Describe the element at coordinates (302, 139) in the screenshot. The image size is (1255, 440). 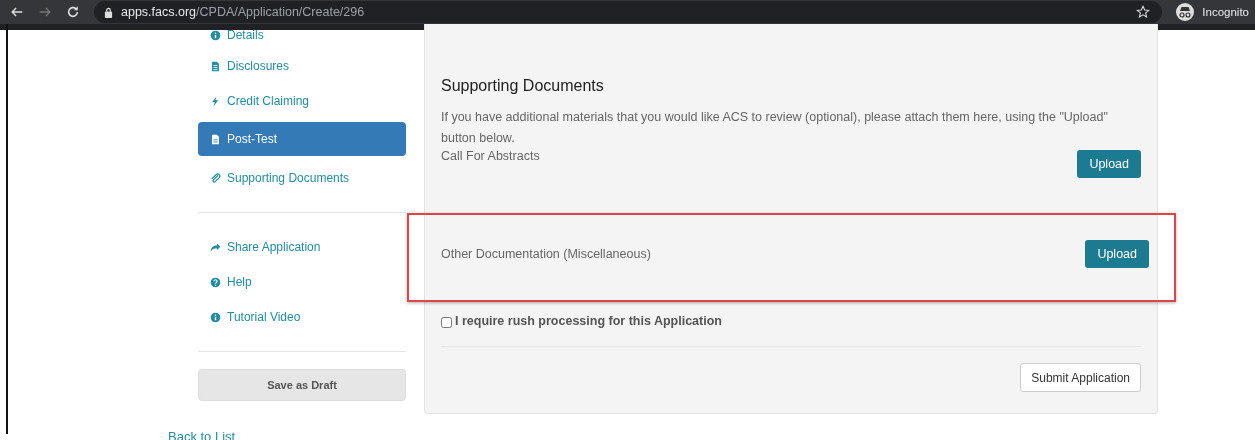
I see `sidebar-item: Post-Test` at that location.